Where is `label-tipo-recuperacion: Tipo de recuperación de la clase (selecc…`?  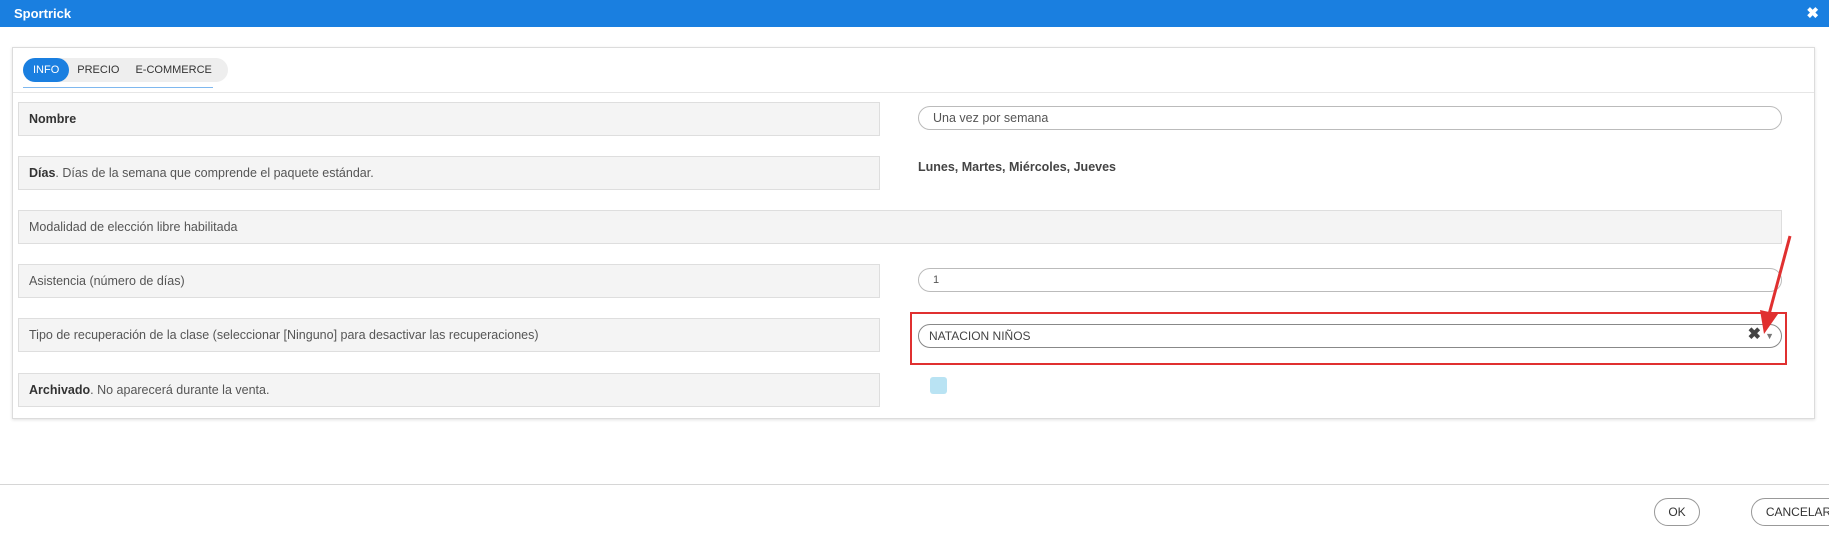
label-tipo-recuperacion: Tipo de recuperación de la clase (selecc… is located at coordinates (449, 335).